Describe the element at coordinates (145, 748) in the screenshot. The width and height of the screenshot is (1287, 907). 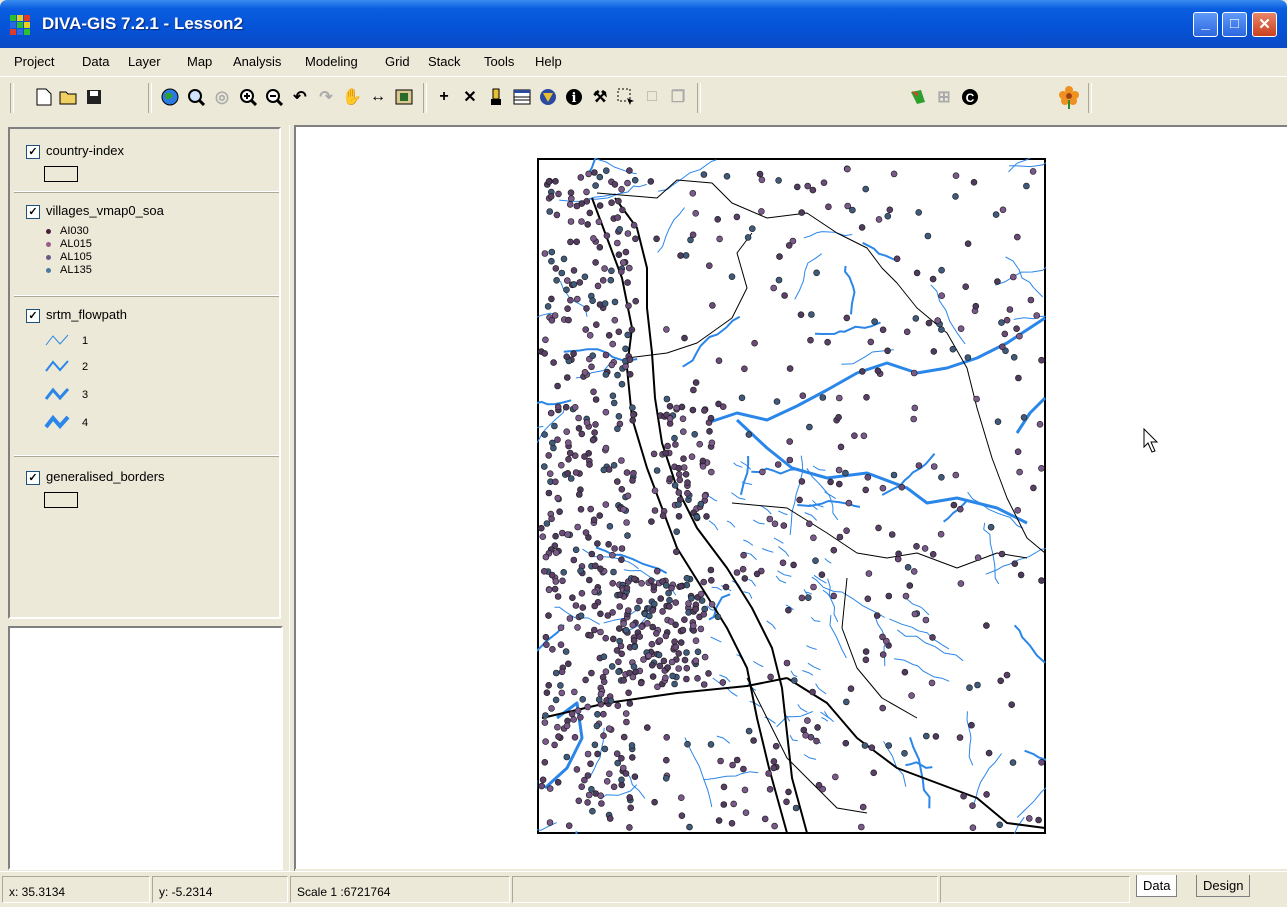
I see `overview-map` at that location.